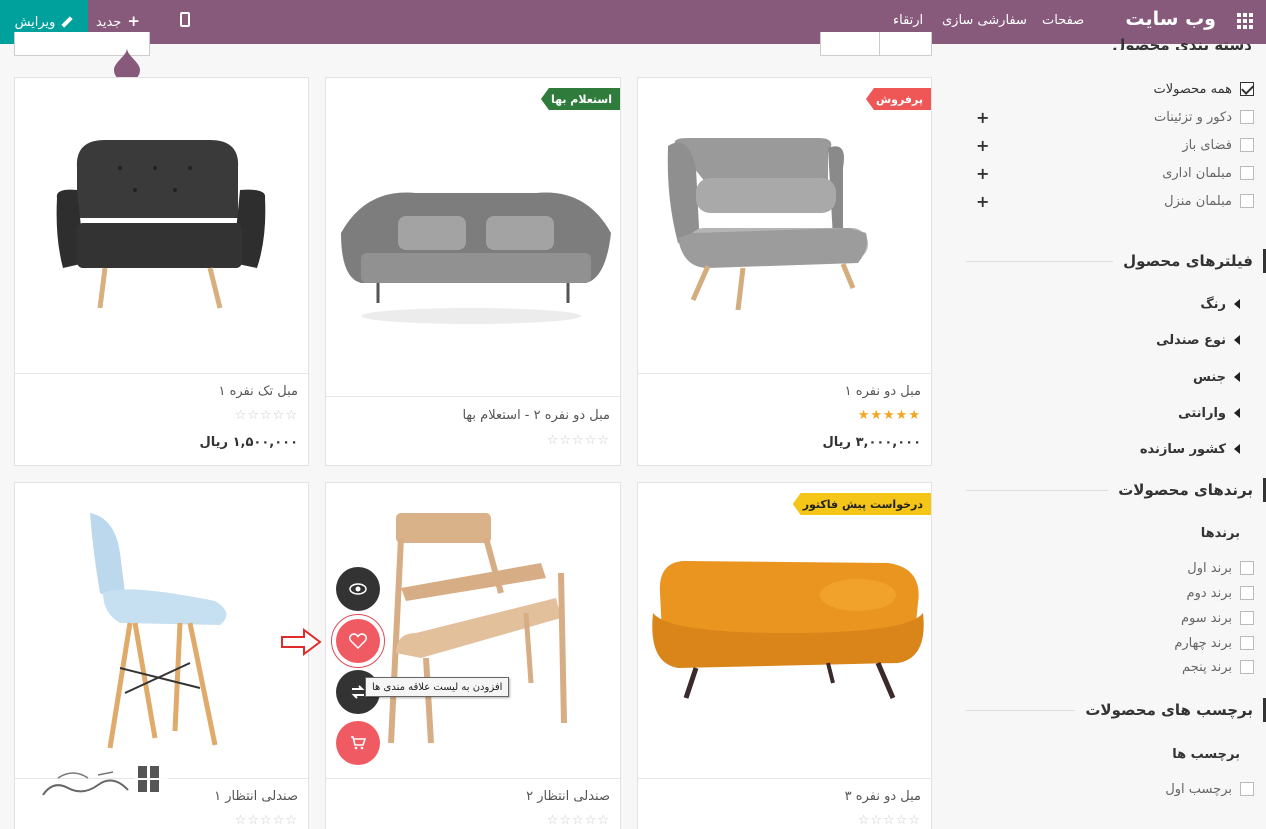  What do you see at coordinates (1220, 533) in the screenshot?
I see `brands-subheading: برندها` at bounding box center [1220, 533].